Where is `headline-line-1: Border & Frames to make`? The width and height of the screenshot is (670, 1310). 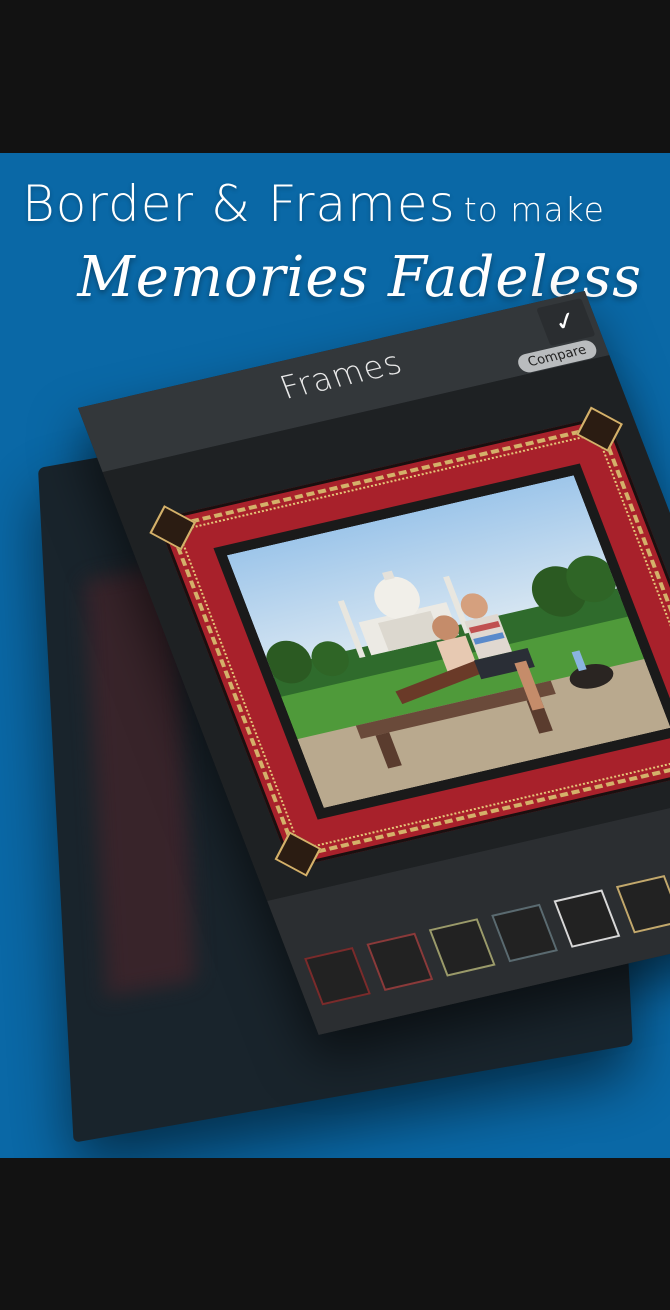
headline-line-1: Border & Frames to make is located at coordinates (342, 204).